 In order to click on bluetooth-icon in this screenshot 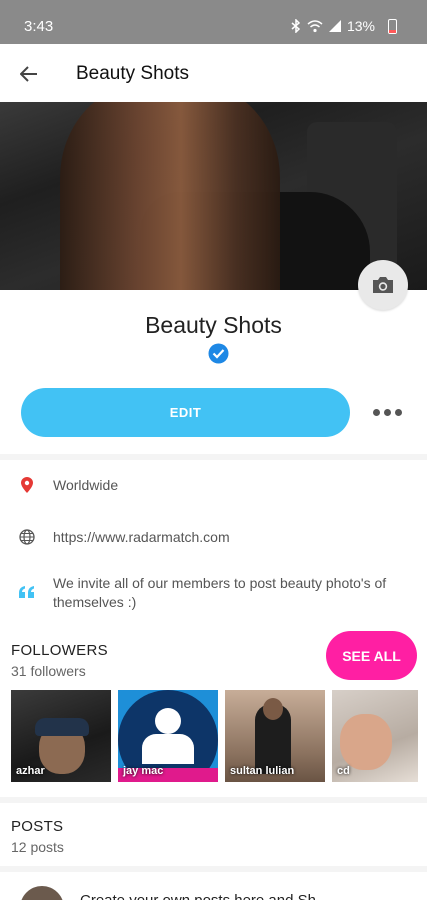, I will do `click(296, 26)`.